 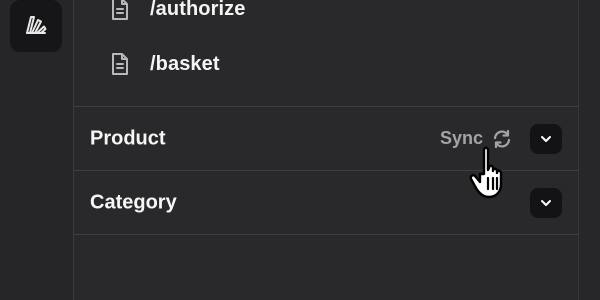 I want to click on endpoint-label: /authorize, so click(x=198, y=10).